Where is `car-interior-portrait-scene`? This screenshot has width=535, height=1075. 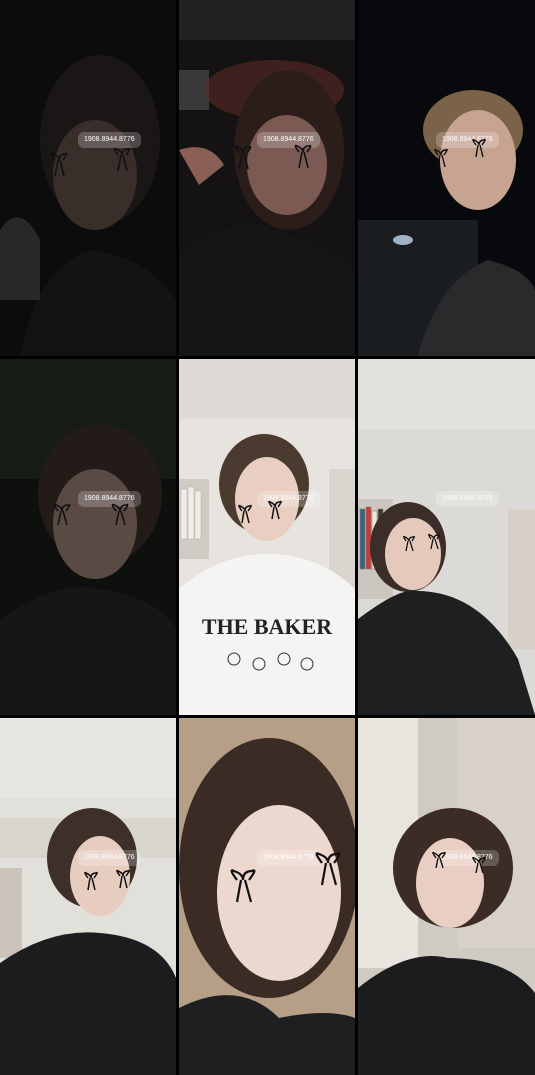 car-interior-portrait-scene is located at coordinates (267, 178).